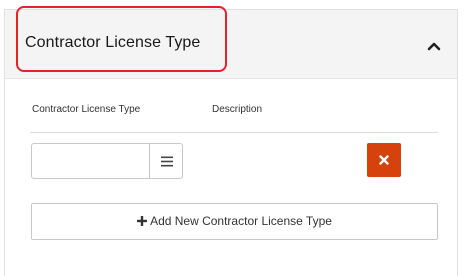 This screenshot has width=465, height=276. I want to click on list-icon, so click(167, 161).